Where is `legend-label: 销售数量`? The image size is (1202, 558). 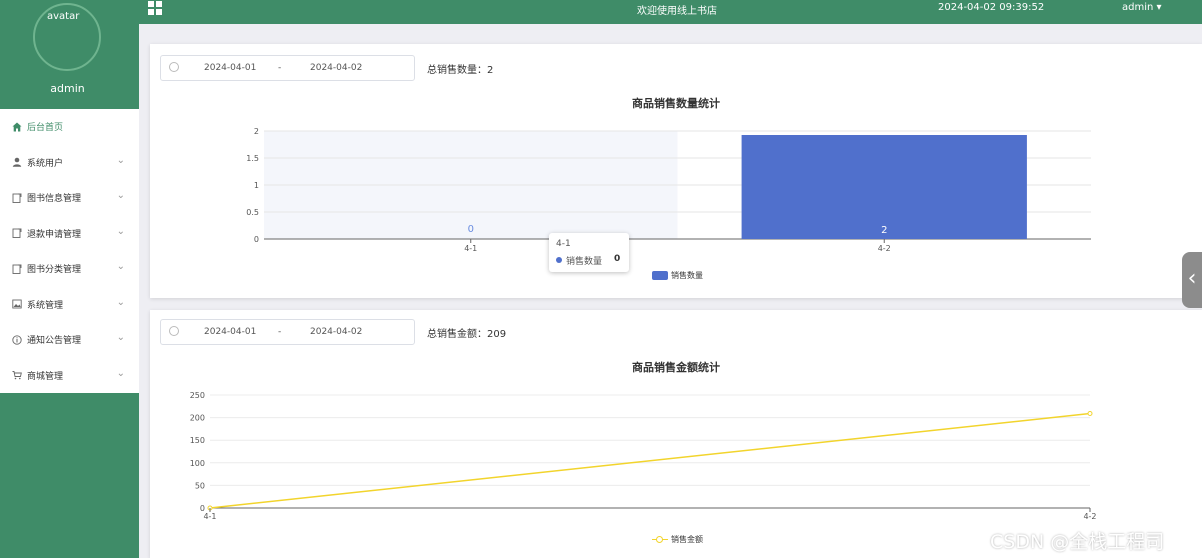
legend-label: 销售数量 is located at coordinates (687, 275).